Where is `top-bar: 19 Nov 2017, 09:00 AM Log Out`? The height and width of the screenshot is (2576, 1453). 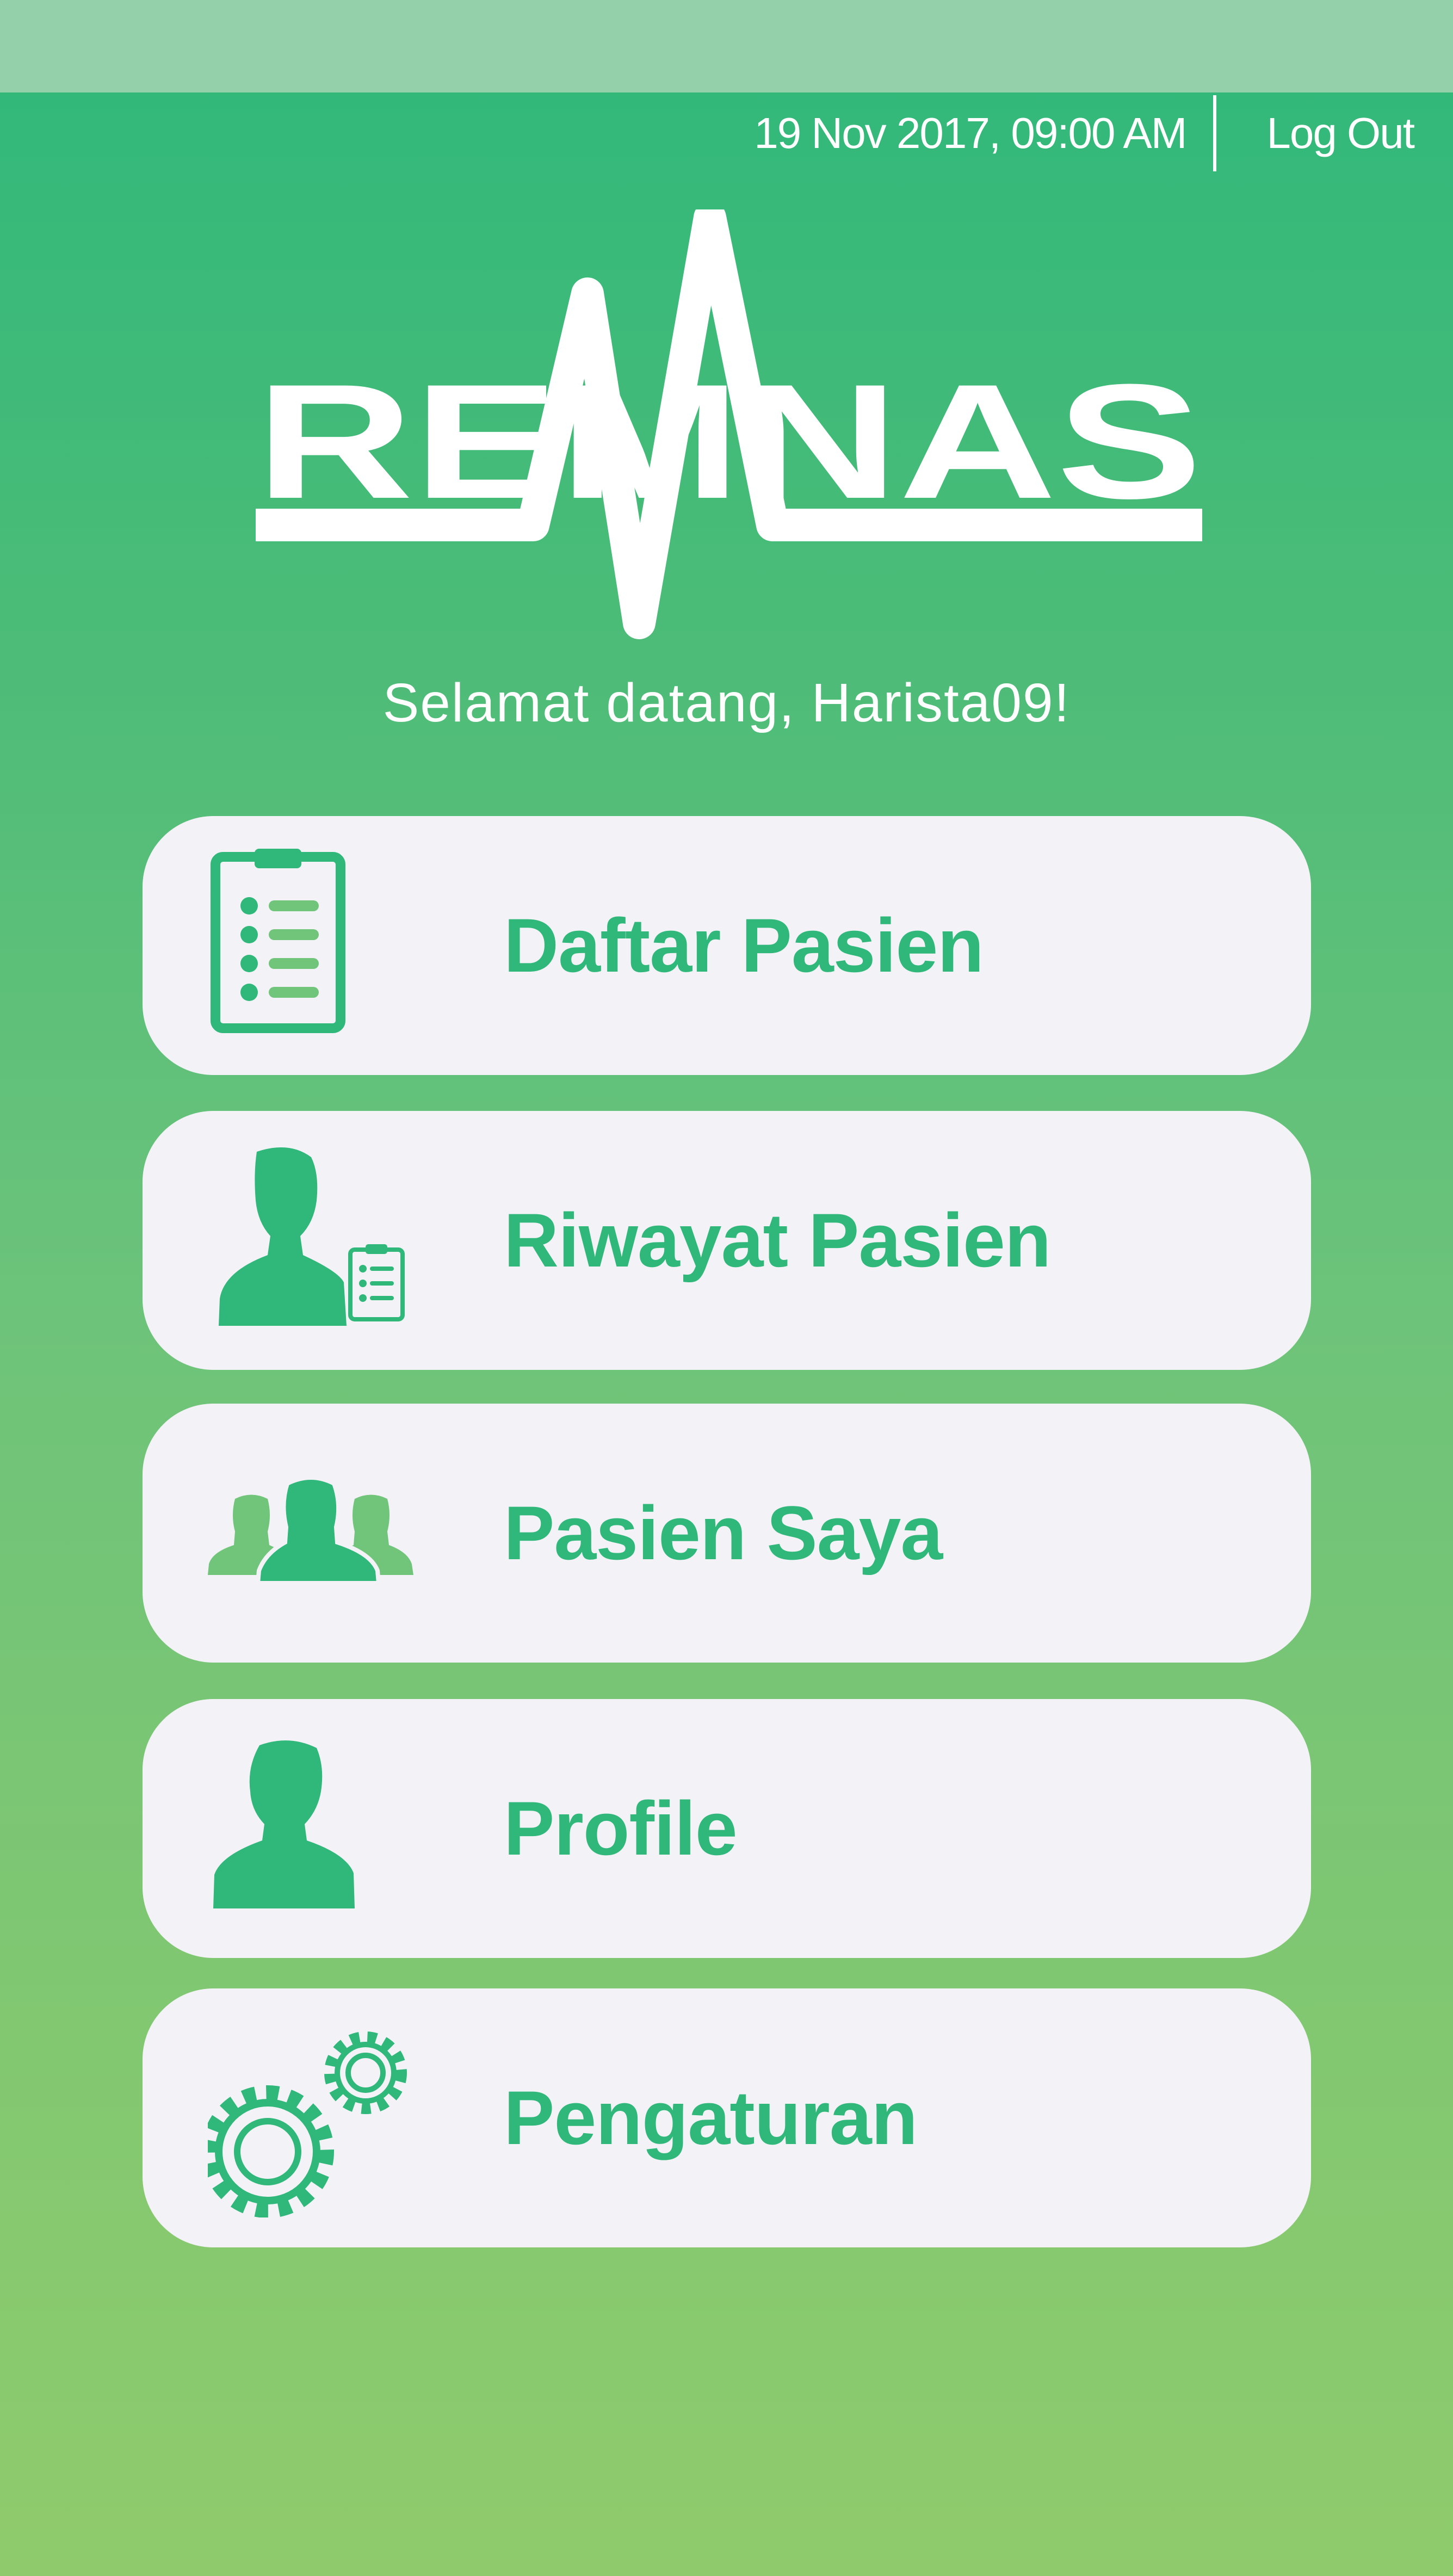 top-bar: 19 Nov 2017, 09:00 AM Log Out is located at coordinates (1045, 133).